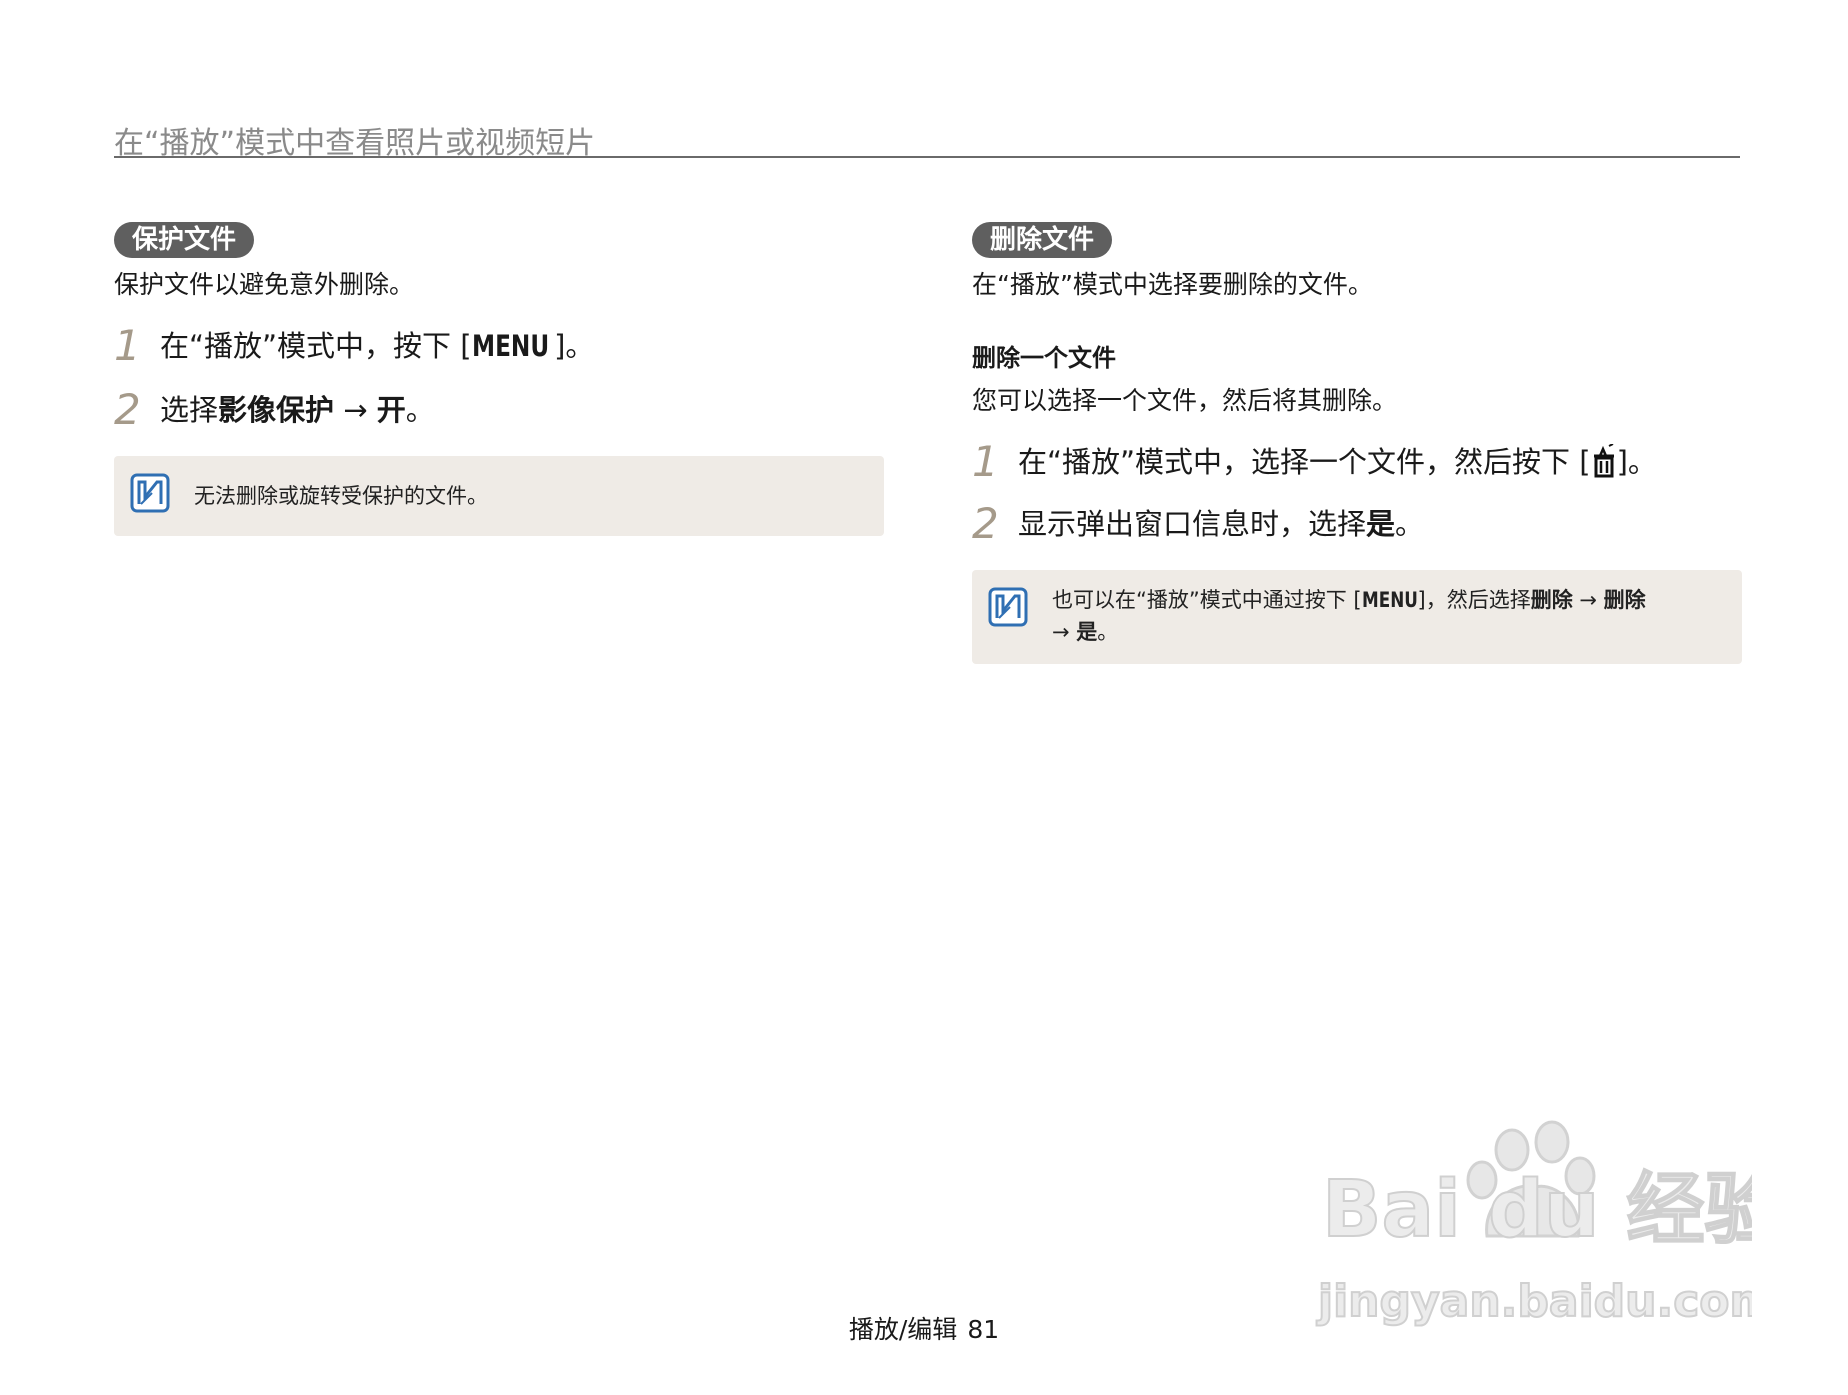  Describe the element at coordinates (316, 346) in the screenshot. I see `step-text: 在“播放”模式中，按下 [` at that location.